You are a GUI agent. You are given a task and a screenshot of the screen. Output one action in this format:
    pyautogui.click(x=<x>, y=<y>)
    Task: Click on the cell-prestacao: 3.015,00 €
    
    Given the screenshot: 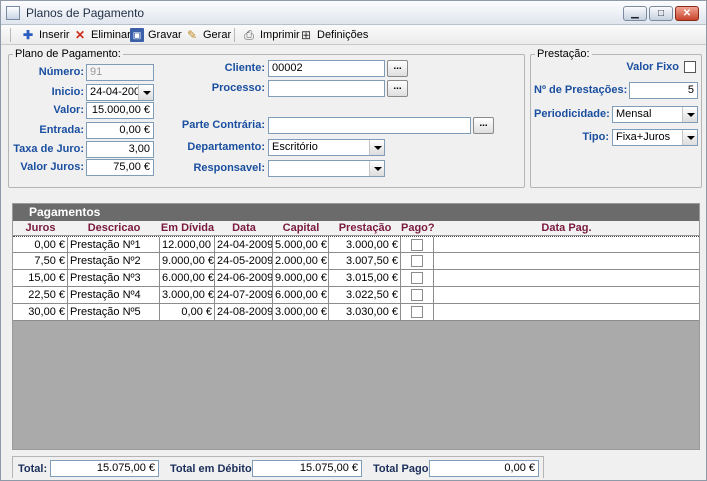 What is the action you would take?
    pyautogui.click(x=365, y=278)
    